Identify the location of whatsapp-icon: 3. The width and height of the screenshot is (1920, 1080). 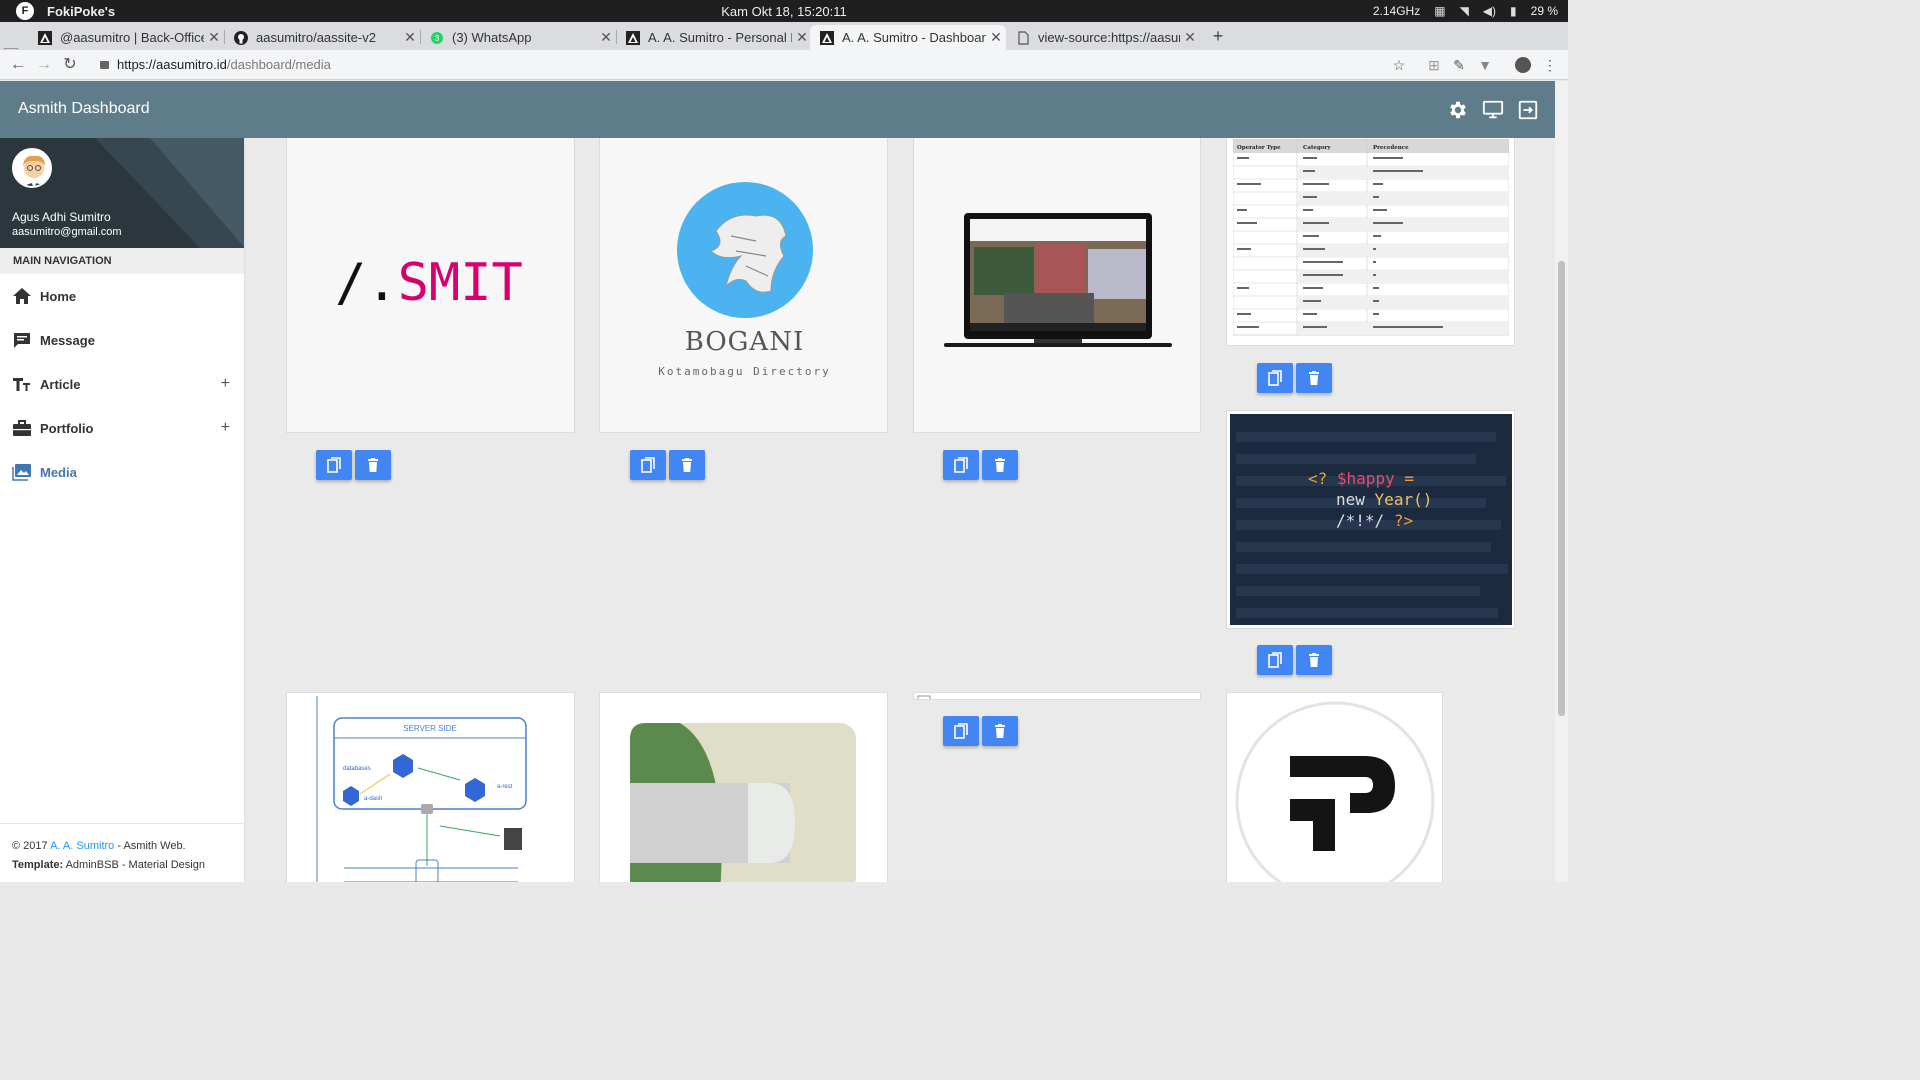
(437, 37).